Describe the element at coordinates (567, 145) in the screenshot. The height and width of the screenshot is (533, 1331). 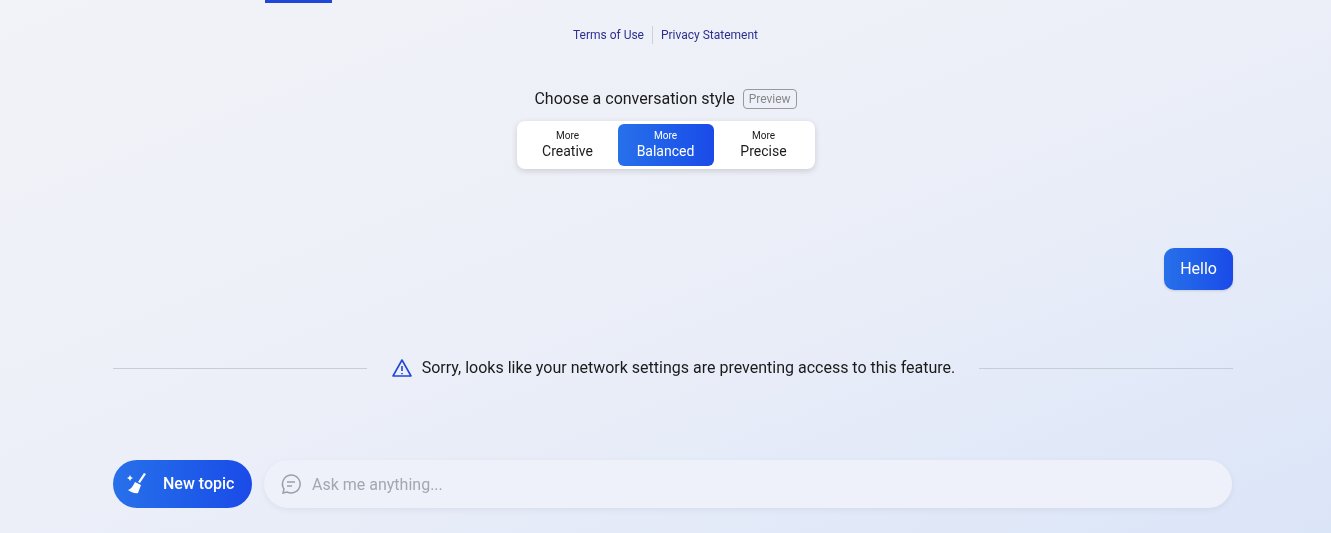
I see `style-option: More Creative` at that location.